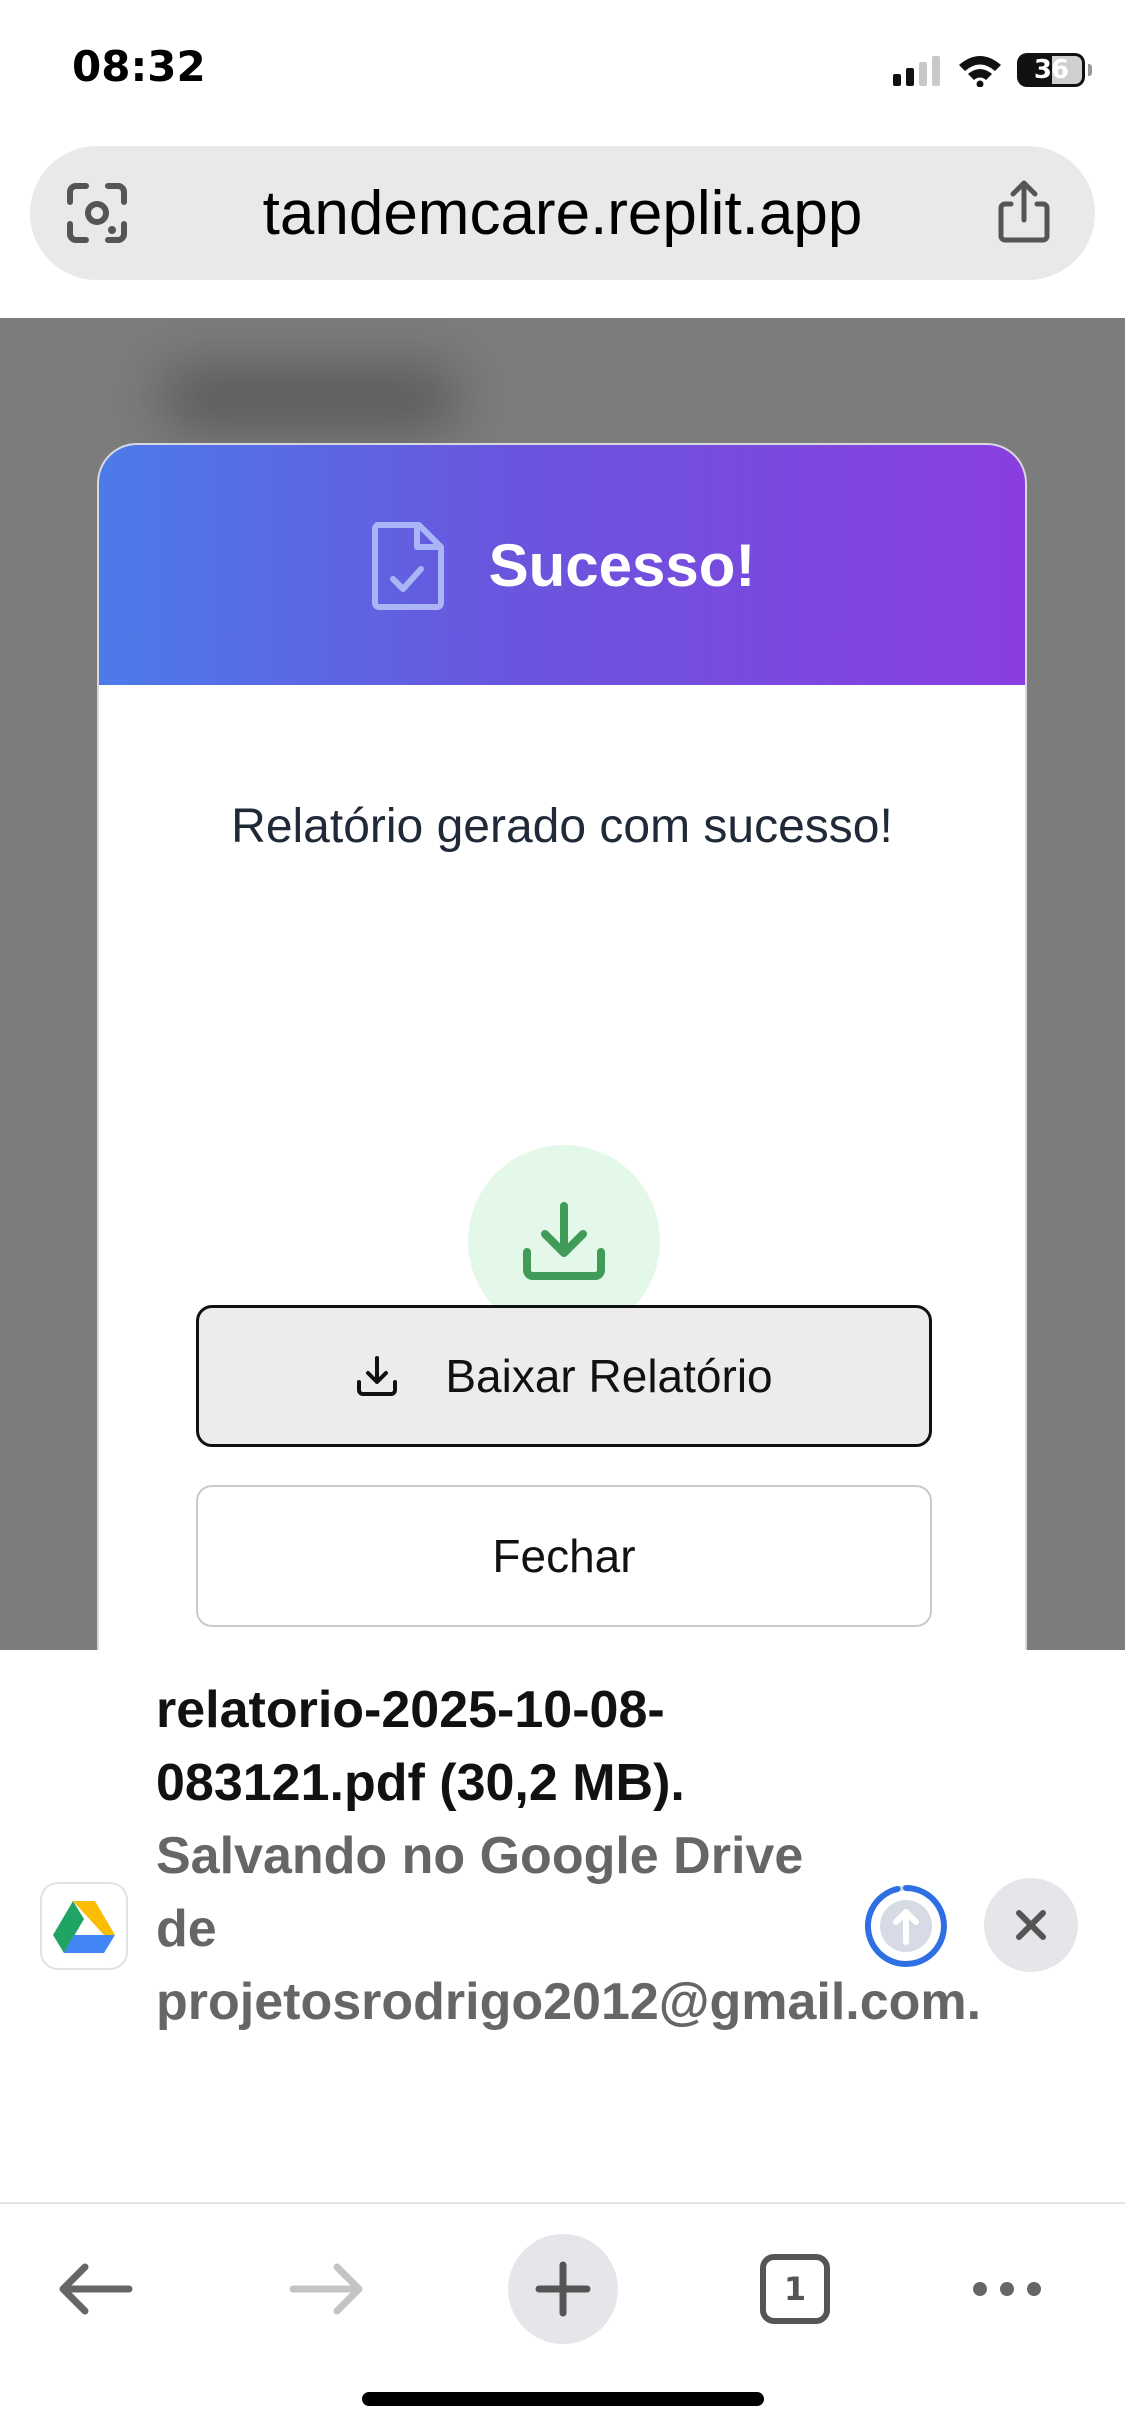 The image size is (1125, 2436). I want to click on background-blur, so click(310, 398).